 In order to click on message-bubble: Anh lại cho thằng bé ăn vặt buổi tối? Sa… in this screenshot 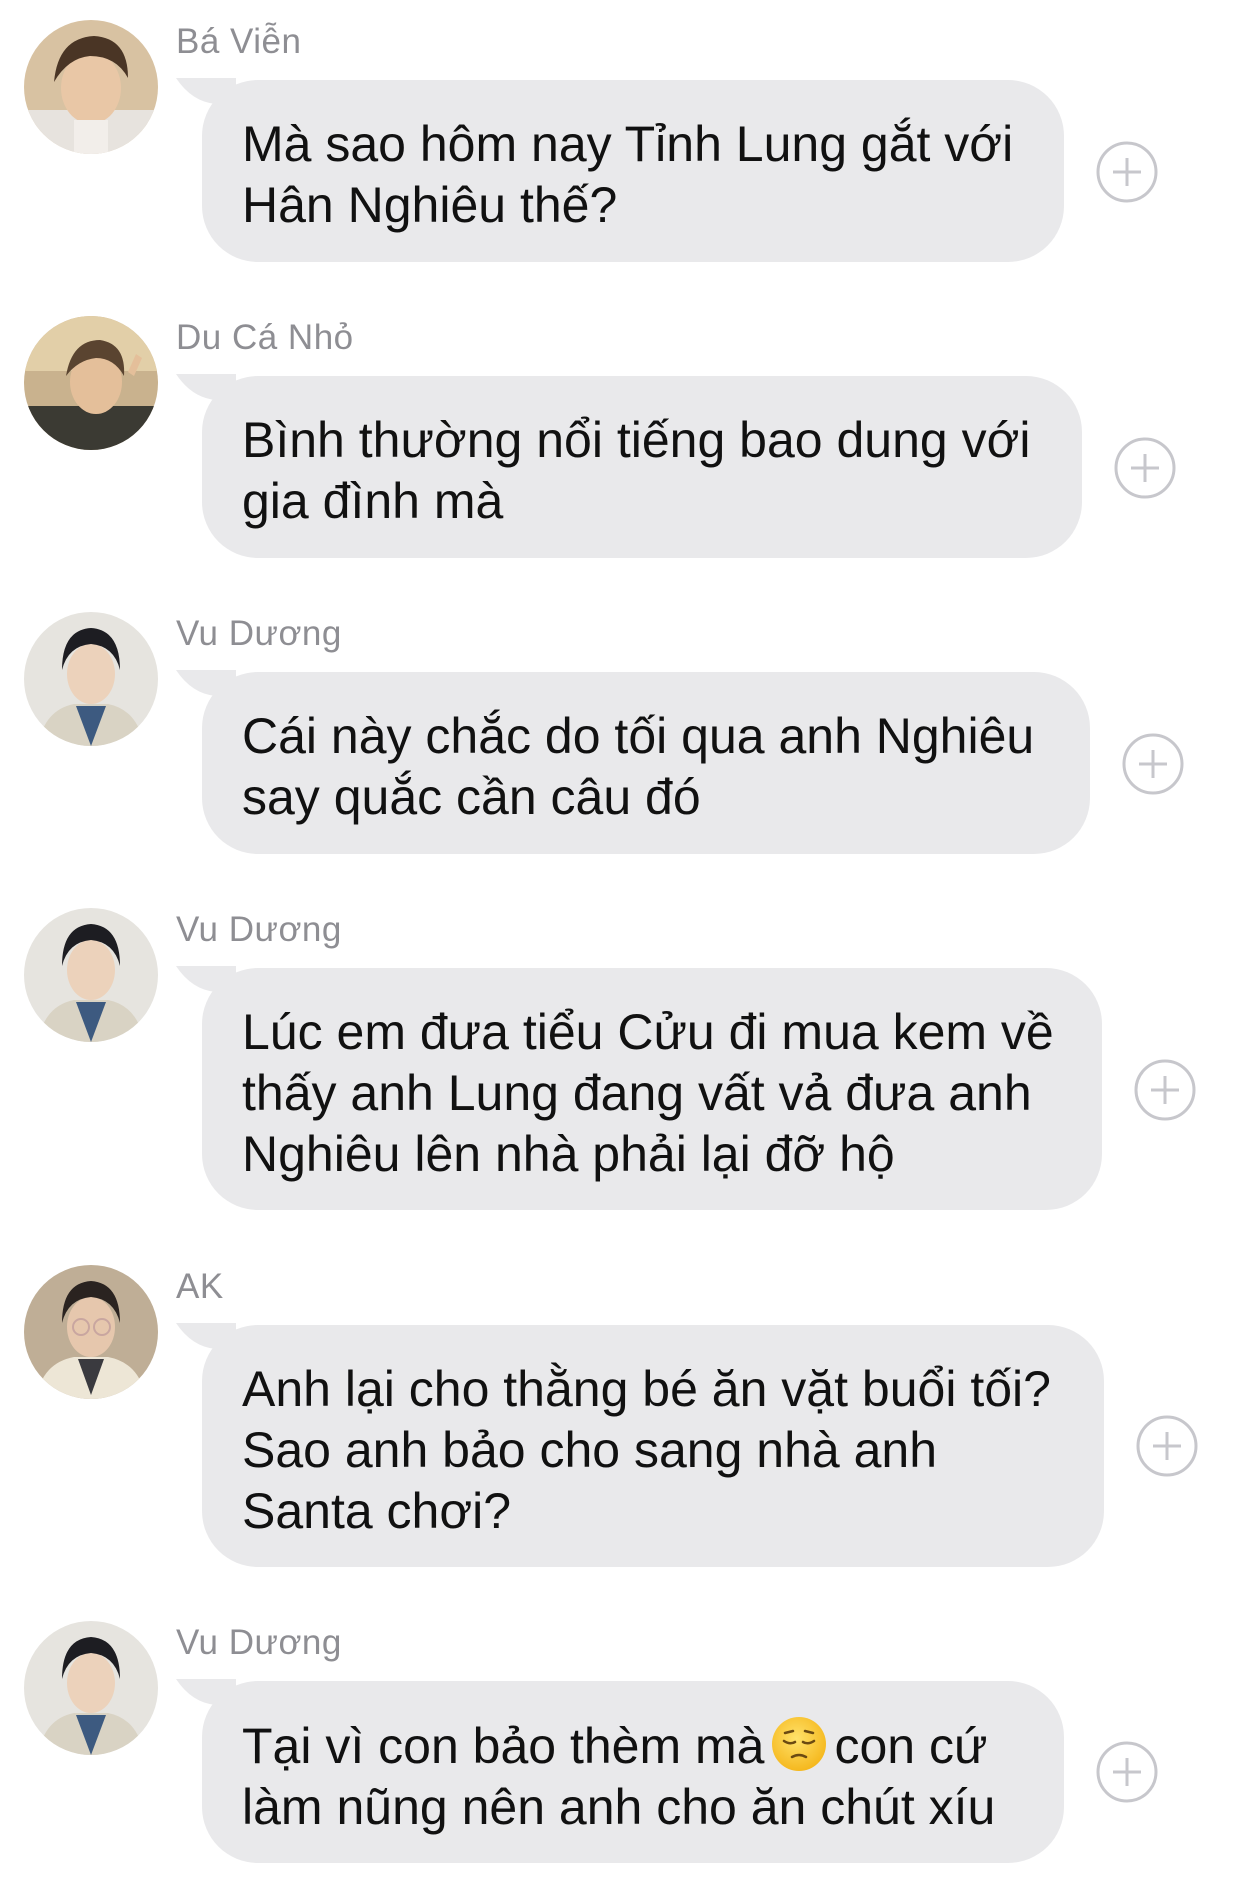, I will do `click(653, 1446)`.